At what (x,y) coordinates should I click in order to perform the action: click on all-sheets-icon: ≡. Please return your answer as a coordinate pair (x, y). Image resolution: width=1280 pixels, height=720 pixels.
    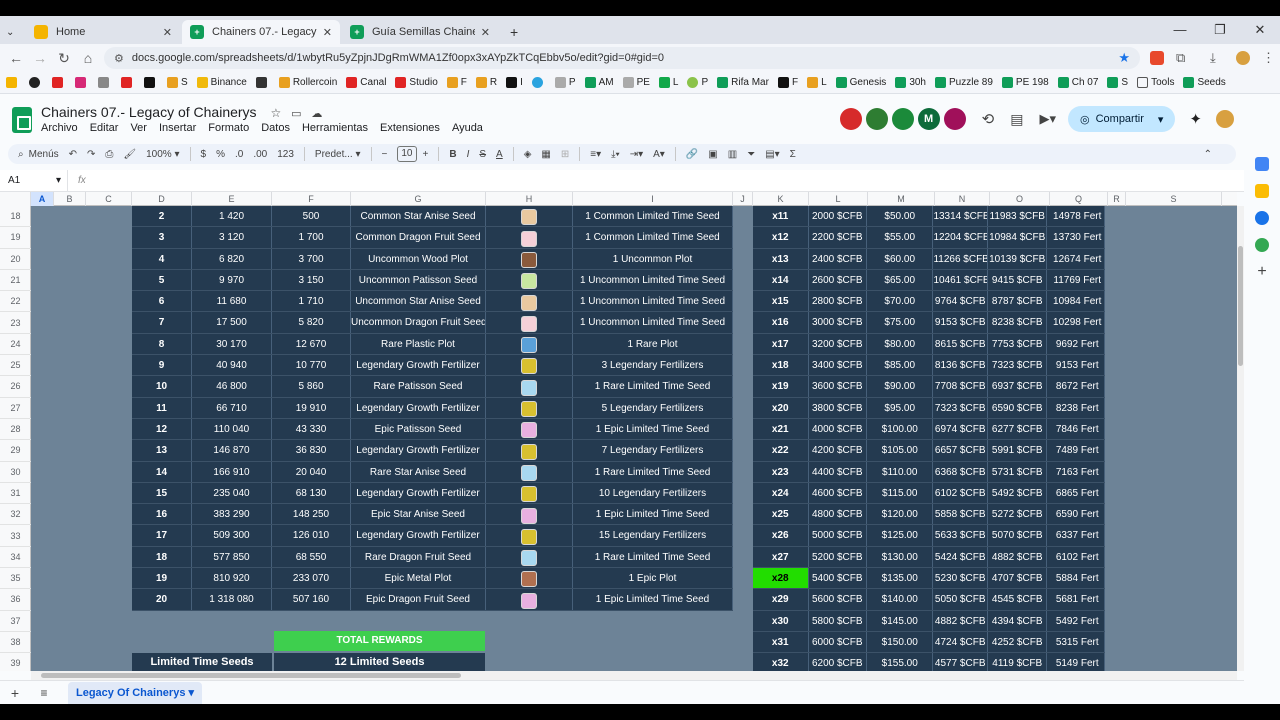
    Looking at the image, I should click on (44, 693).